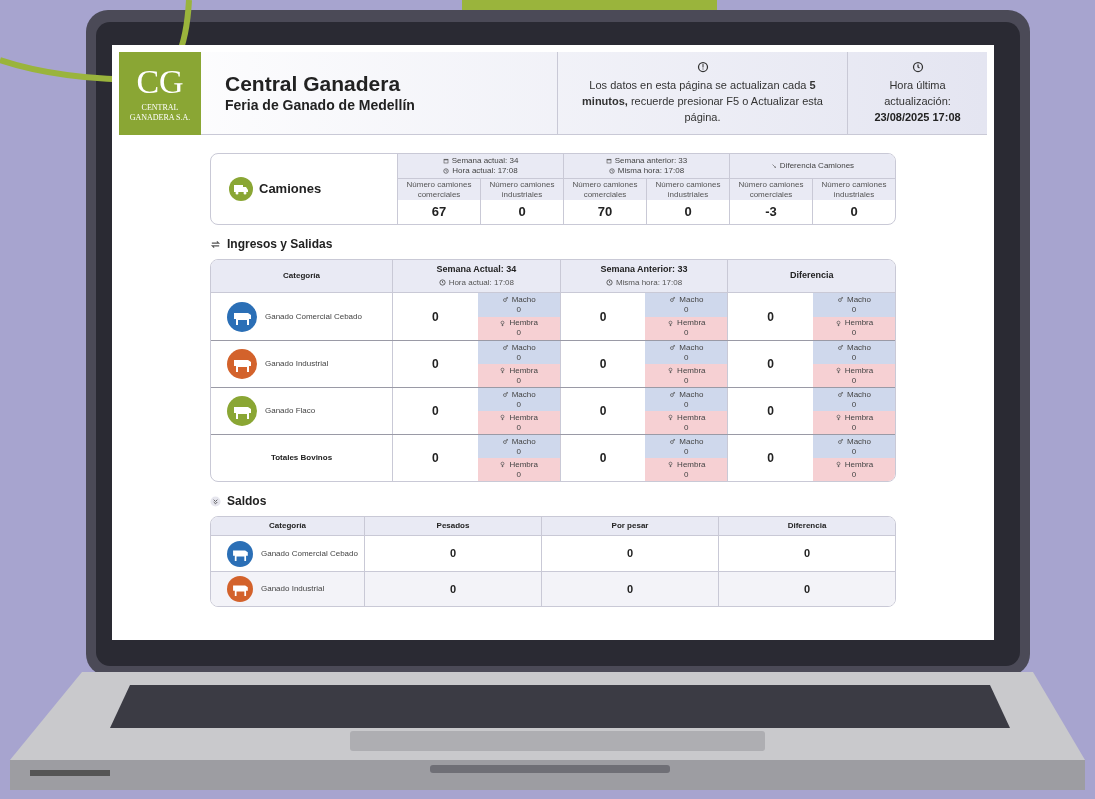 Image resolution: width=1095 pixels, height=799 pixels. Describe the element at coordinates (811, 276) in the screenshot. I see `column-header: Diferencia` at that location.